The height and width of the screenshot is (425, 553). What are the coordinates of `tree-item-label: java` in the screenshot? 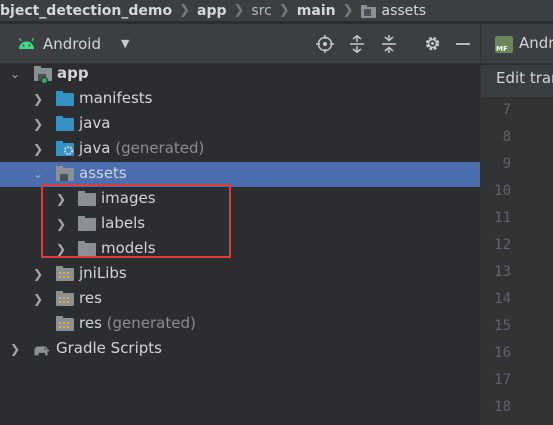 It's located at (95, 123).